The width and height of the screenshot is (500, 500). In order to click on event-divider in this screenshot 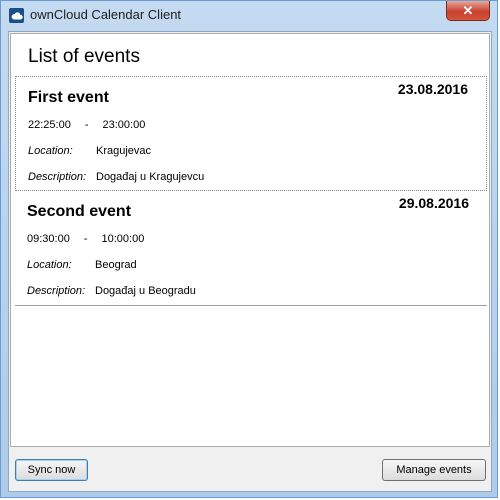, I will do `click(251, 305)`.